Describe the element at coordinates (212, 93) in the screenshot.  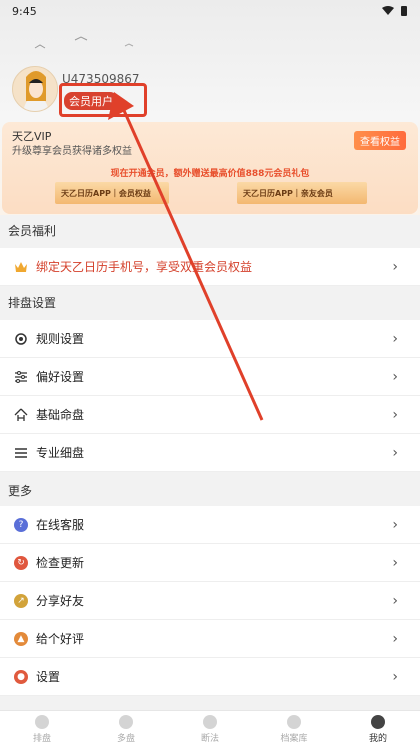
I see `profile-header: U473509867 会员用户` at that location.